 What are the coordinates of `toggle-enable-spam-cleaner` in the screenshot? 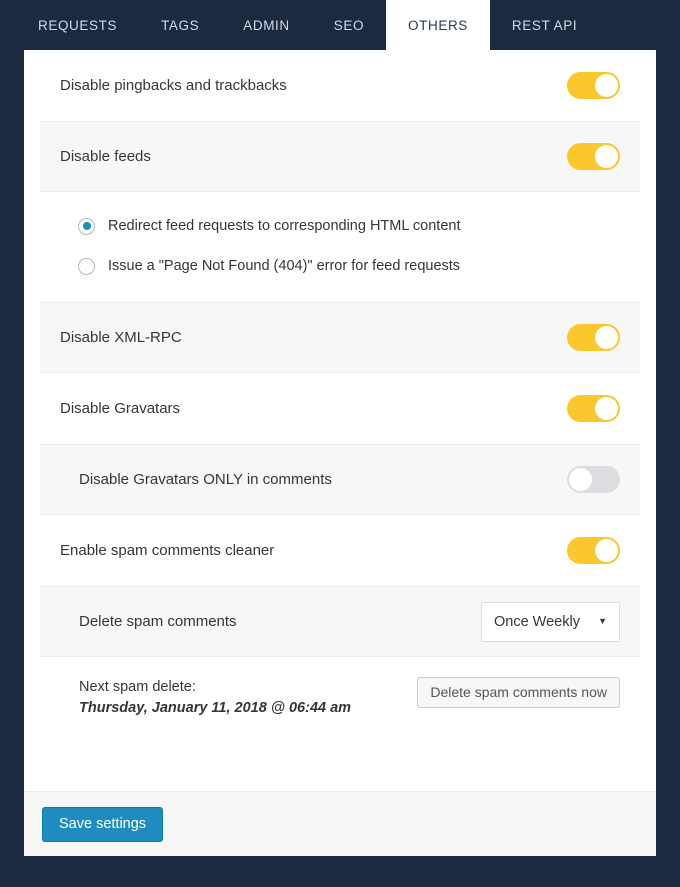 It's located at (593, 550).